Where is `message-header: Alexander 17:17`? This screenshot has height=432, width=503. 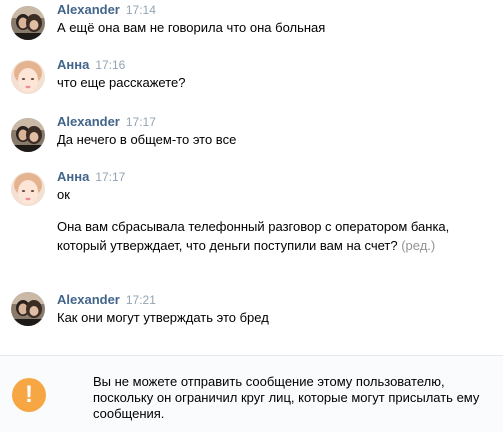 message-header: Alexander 17:17 is located at coordinates (106, 122).